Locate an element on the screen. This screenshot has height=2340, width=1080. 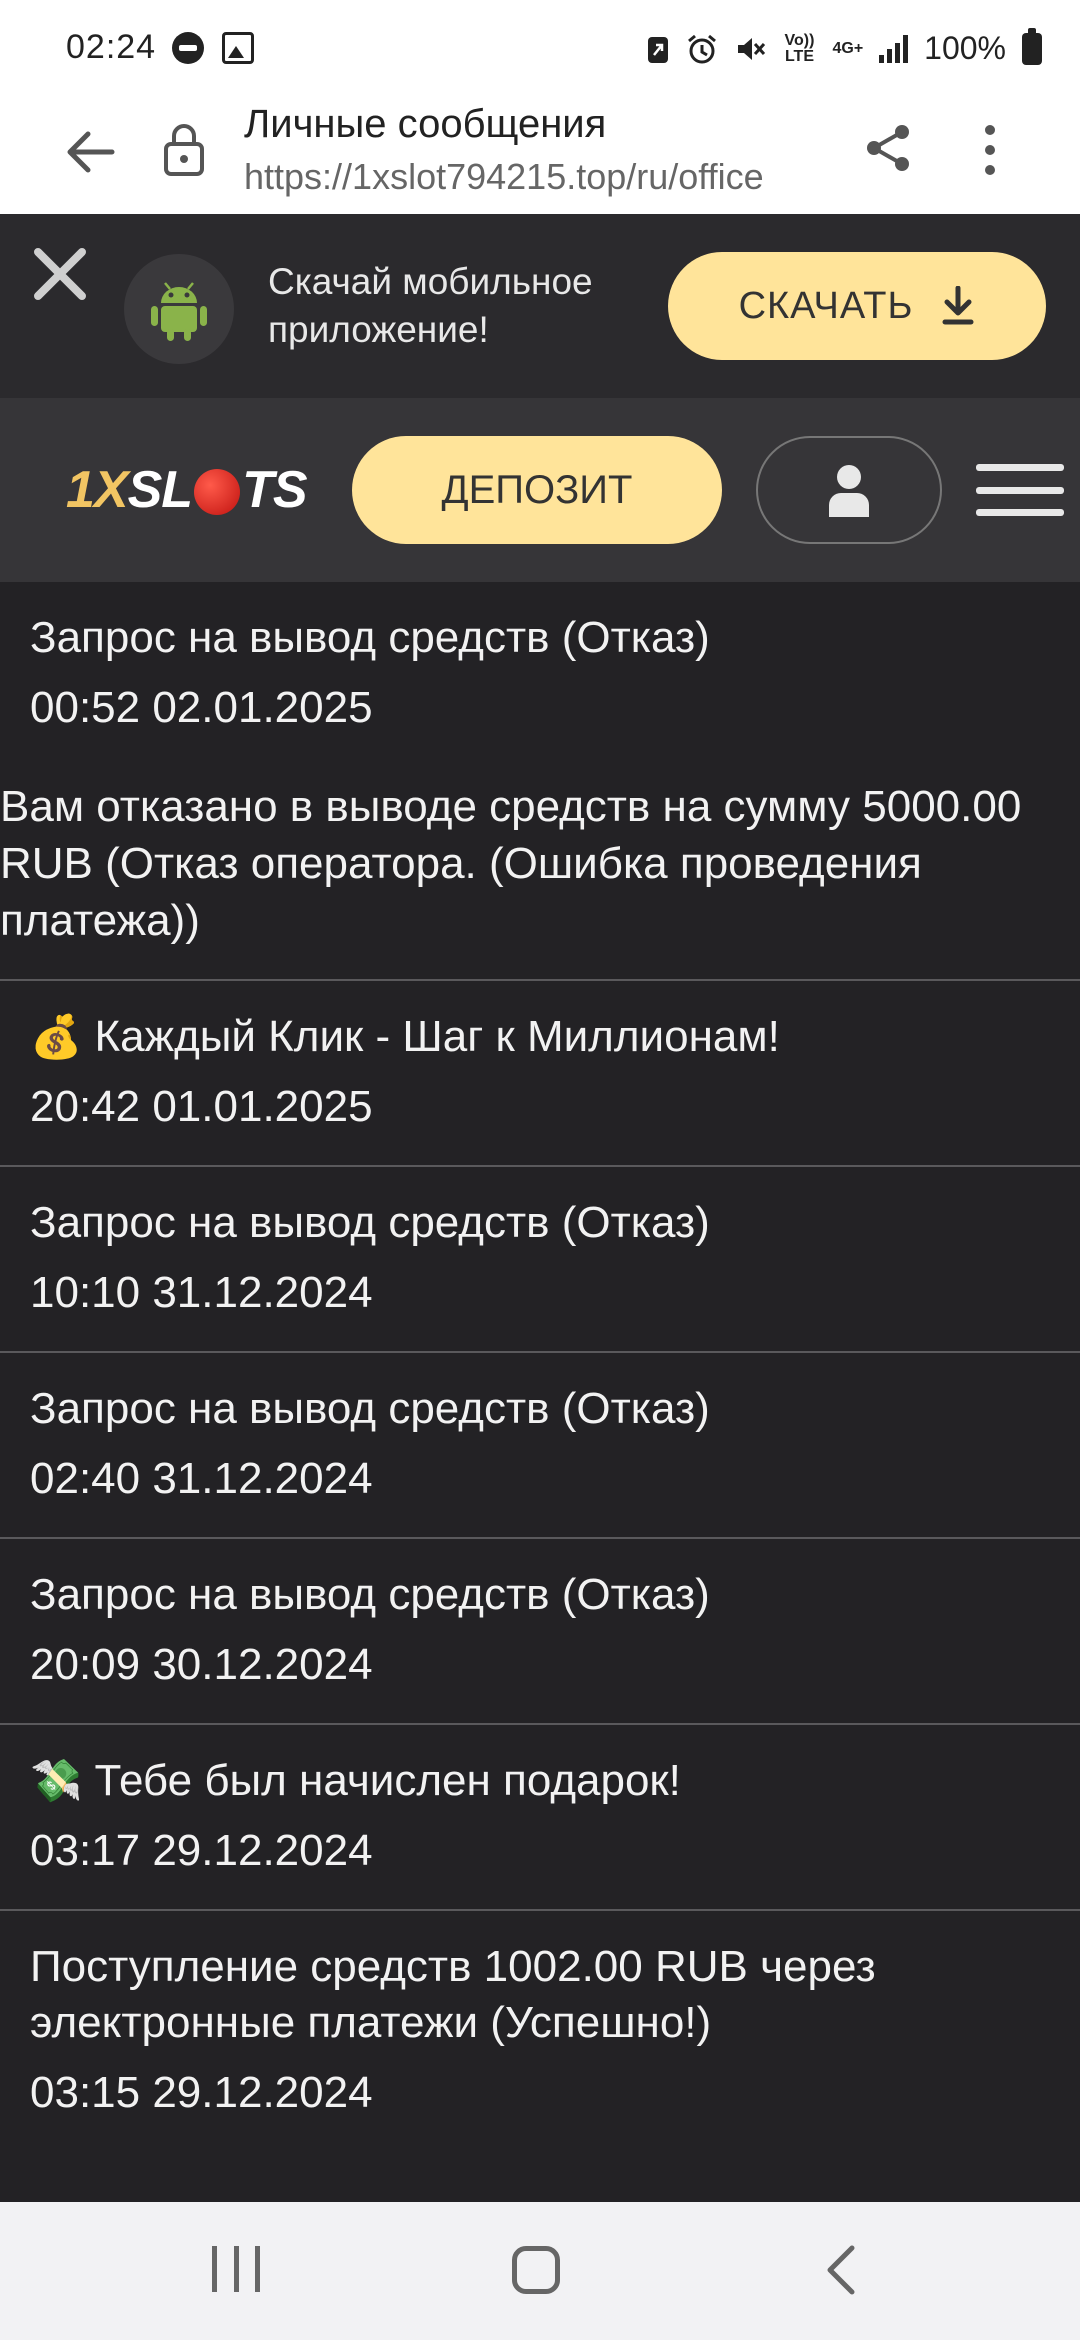
more-vert-icon is located at coordinates (990, 150).